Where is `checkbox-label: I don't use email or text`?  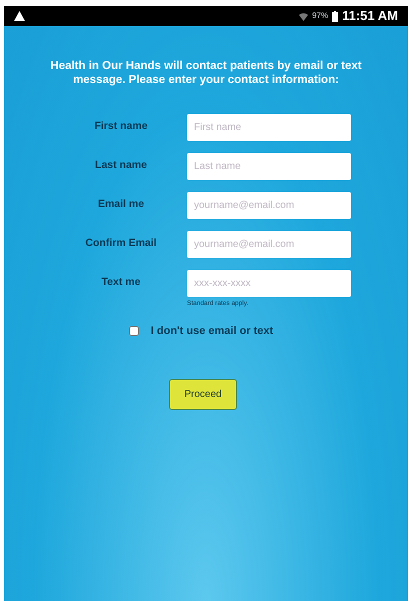 checkbox-label: I don't use email or text is located at coordinates (212, 331).